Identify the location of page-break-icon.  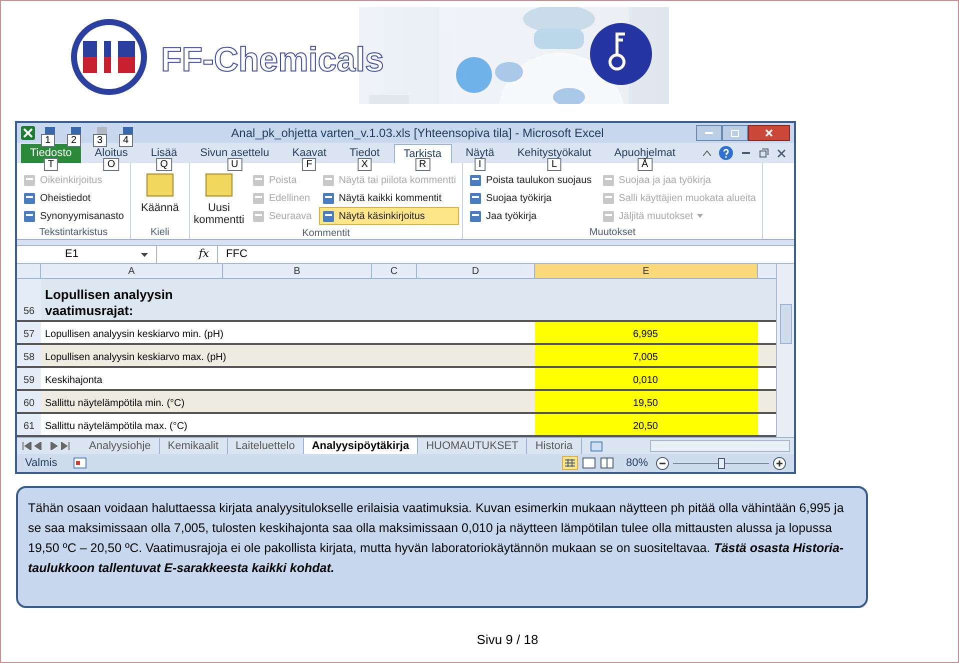
(607, 463).